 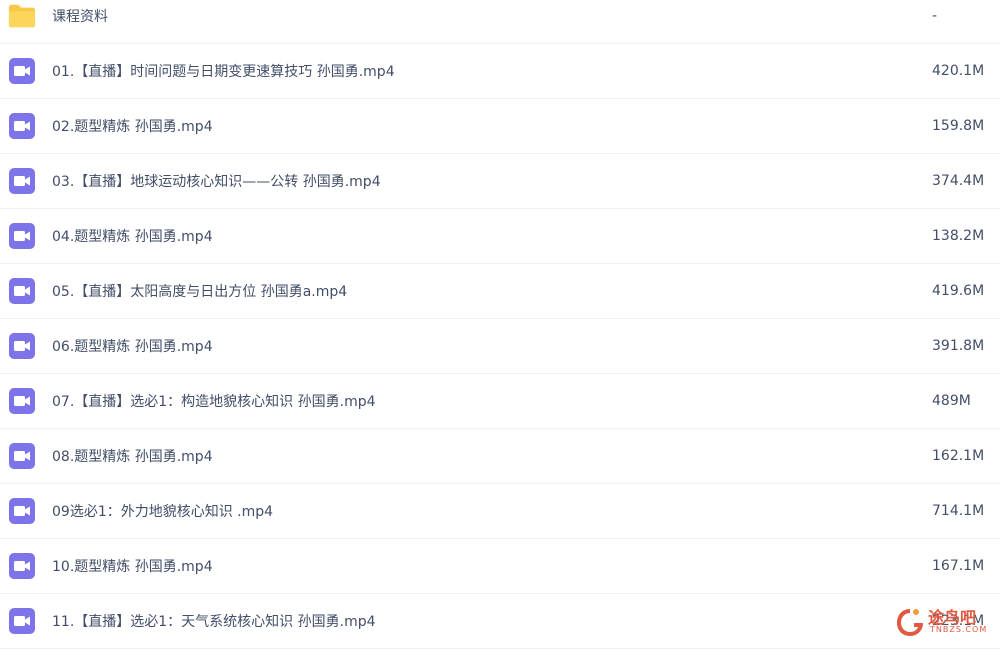 I want to click on file-name: 01.【直播】时间问题与日期变更速算技巧 孙国勇.mp4, so click(x=223, y=71).